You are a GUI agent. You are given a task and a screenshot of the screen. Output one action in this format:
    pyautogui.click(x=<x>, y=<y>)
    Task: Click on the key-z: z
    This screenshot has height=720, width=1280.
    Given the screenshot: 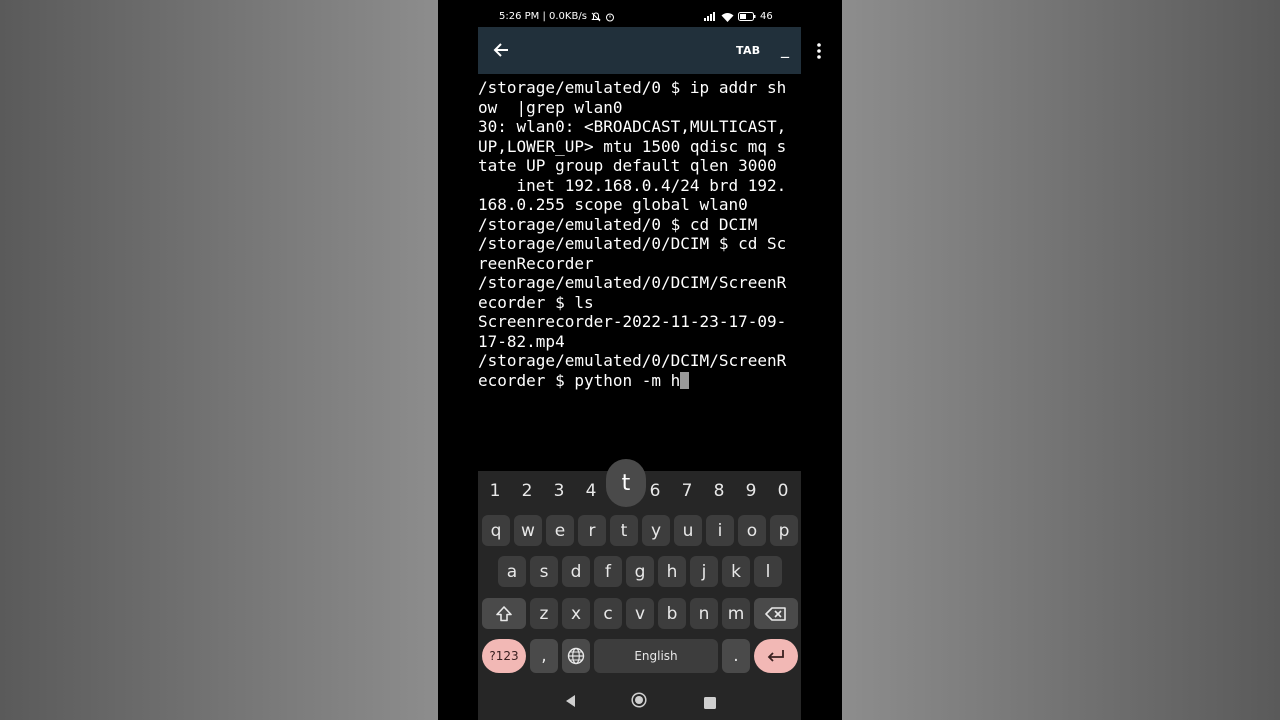 What is the action you would take?
    pyautogui.click(x=544, y=613)
    